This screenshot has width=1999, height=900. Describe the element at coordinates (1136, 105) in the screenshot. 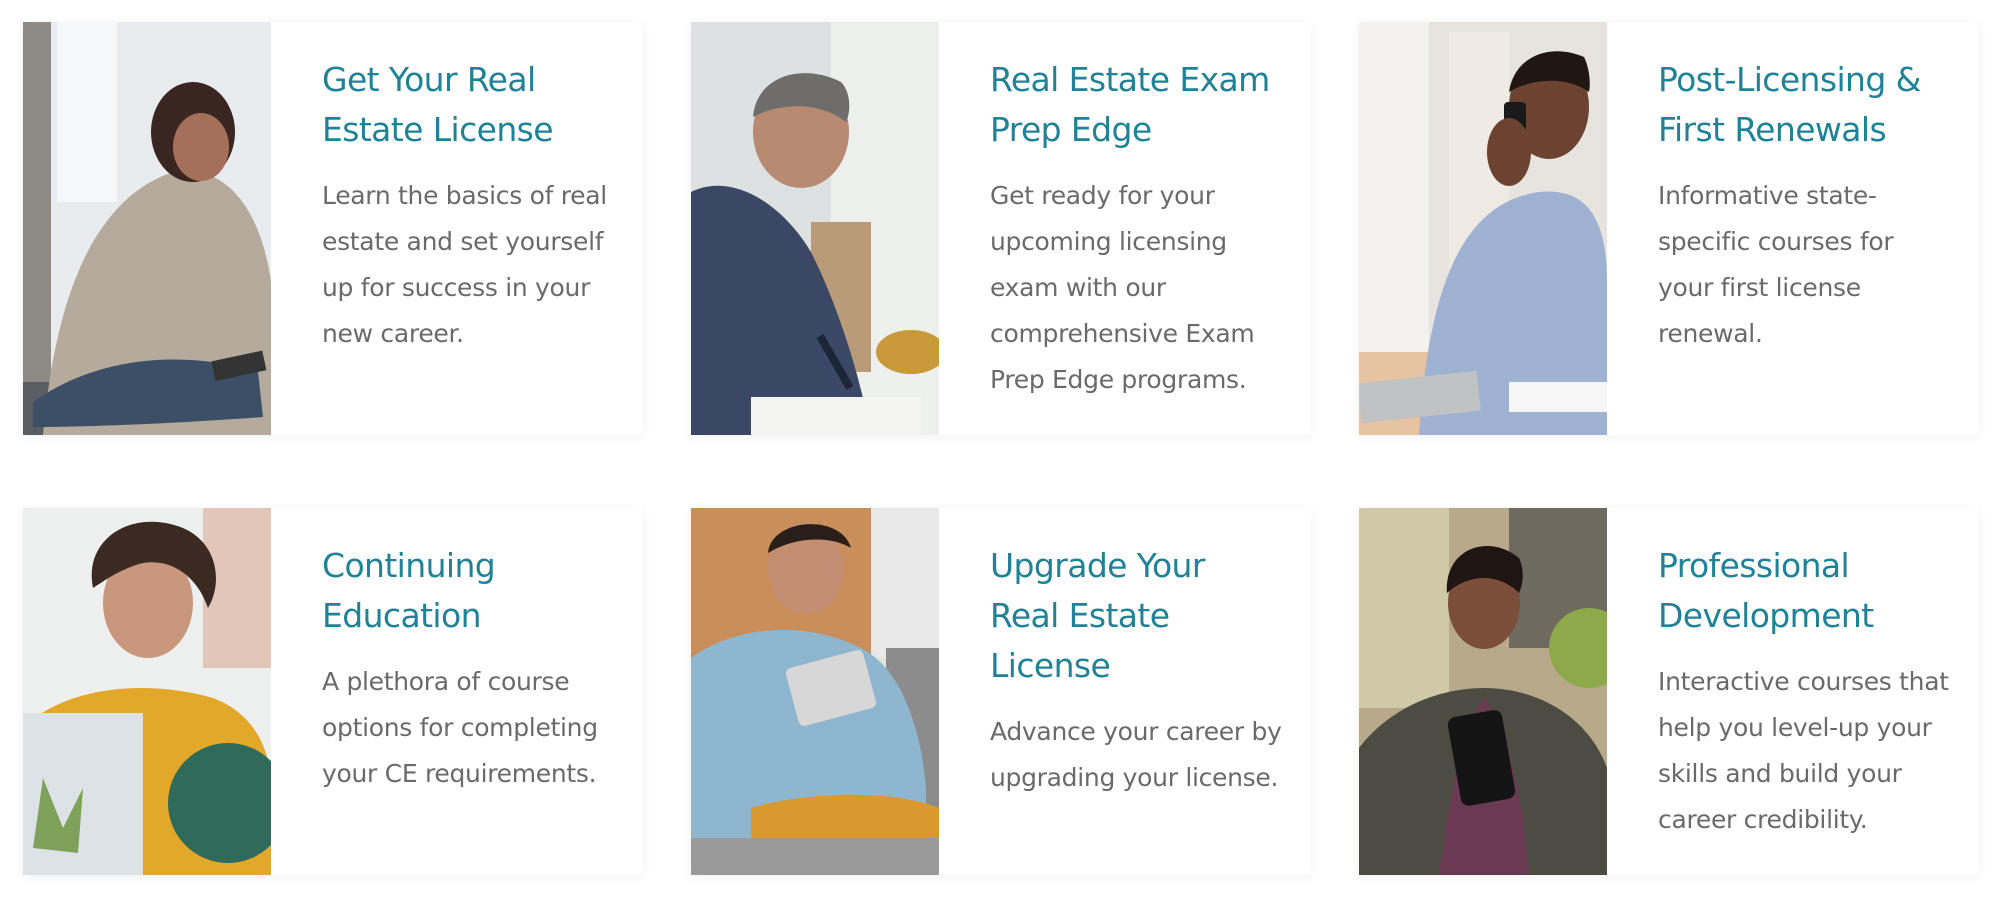

I see `card-title: Real Estate Exam Prep Edge` at that location.